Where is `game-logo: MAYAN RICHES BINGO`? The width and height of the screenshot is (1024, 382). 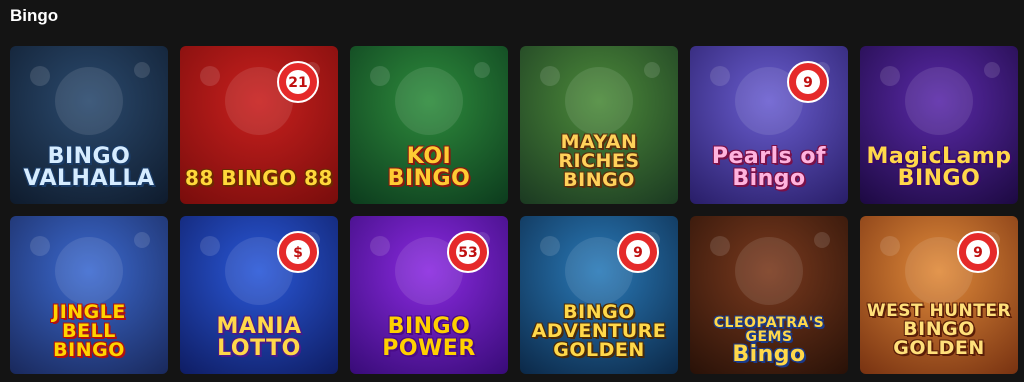
game-logo: MAYAN RICHES BINGO is located at coordinates (599, 161).